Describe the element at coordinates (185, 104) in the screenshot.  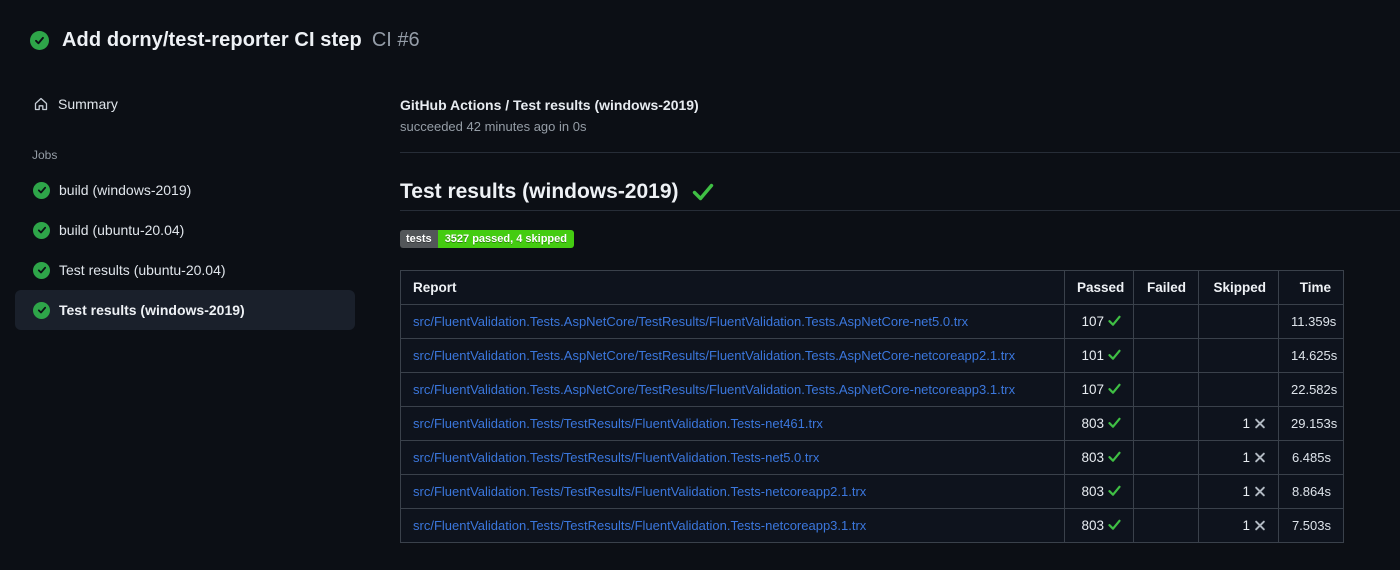
I see `sidebar-item-summary: Summary` at that location.